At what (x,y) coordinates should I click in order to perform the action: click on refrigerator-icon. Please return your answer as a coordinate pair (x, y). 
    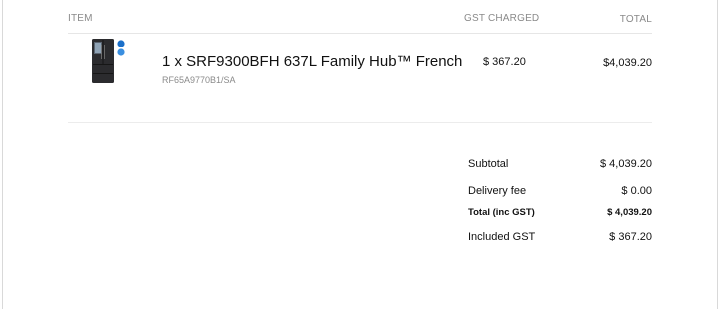
    Looking at the image, I should click on (108, 61).